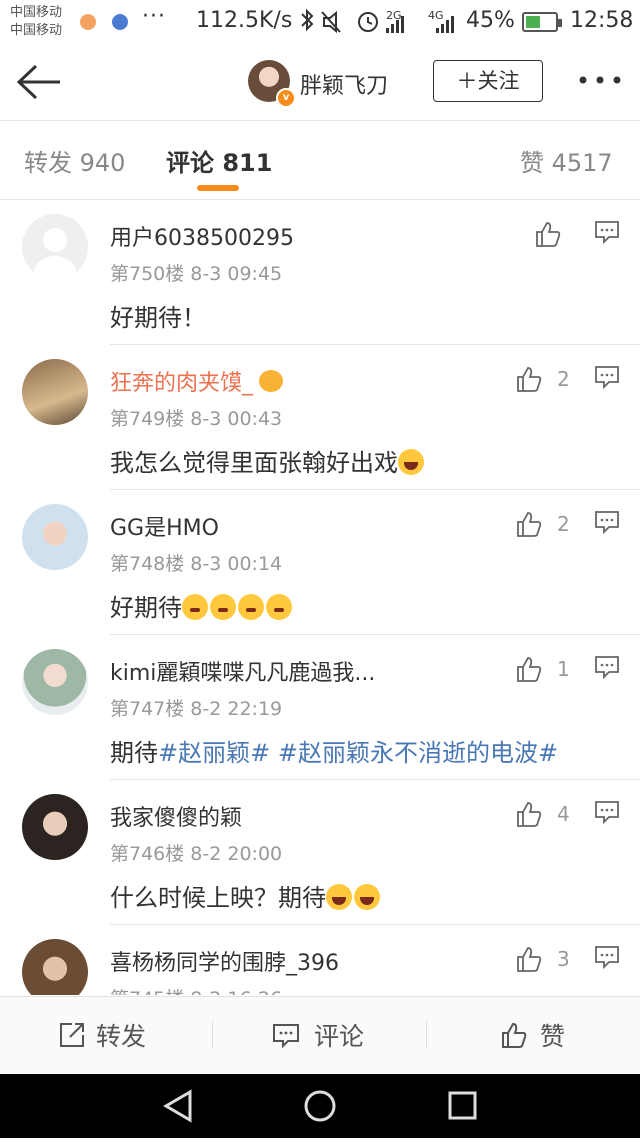  Describe the element at coordinates (72, 1035) in the screenshot. I see `repost-icon` at that location.